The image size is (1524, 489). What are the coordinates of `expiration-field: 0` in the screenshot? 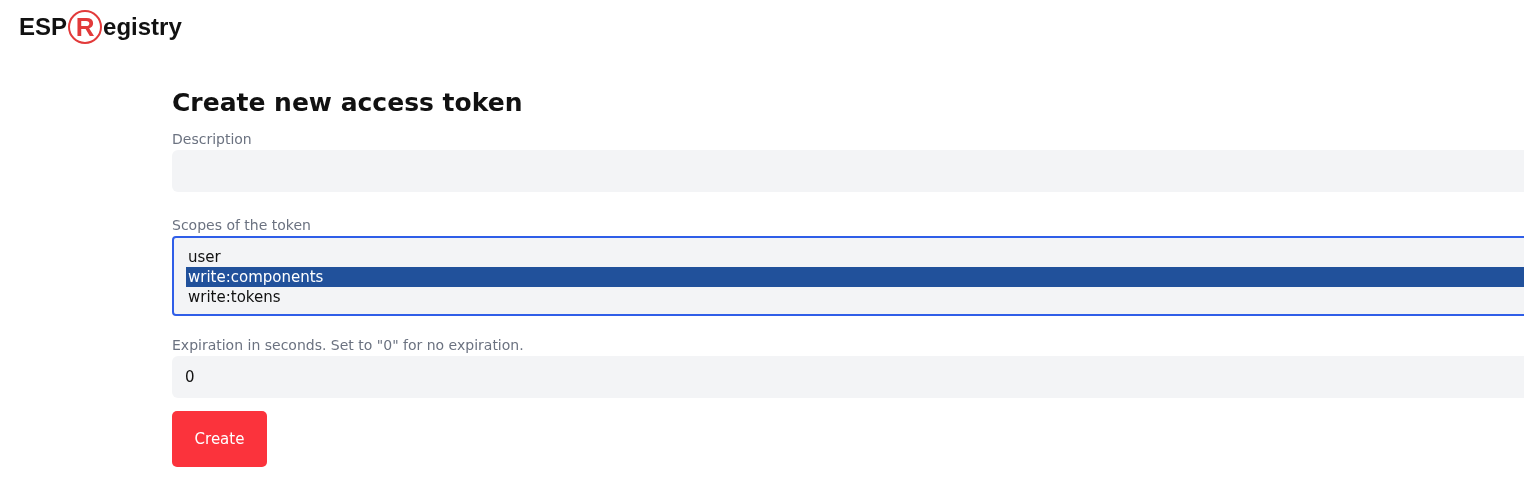 It's located at (848, 377).